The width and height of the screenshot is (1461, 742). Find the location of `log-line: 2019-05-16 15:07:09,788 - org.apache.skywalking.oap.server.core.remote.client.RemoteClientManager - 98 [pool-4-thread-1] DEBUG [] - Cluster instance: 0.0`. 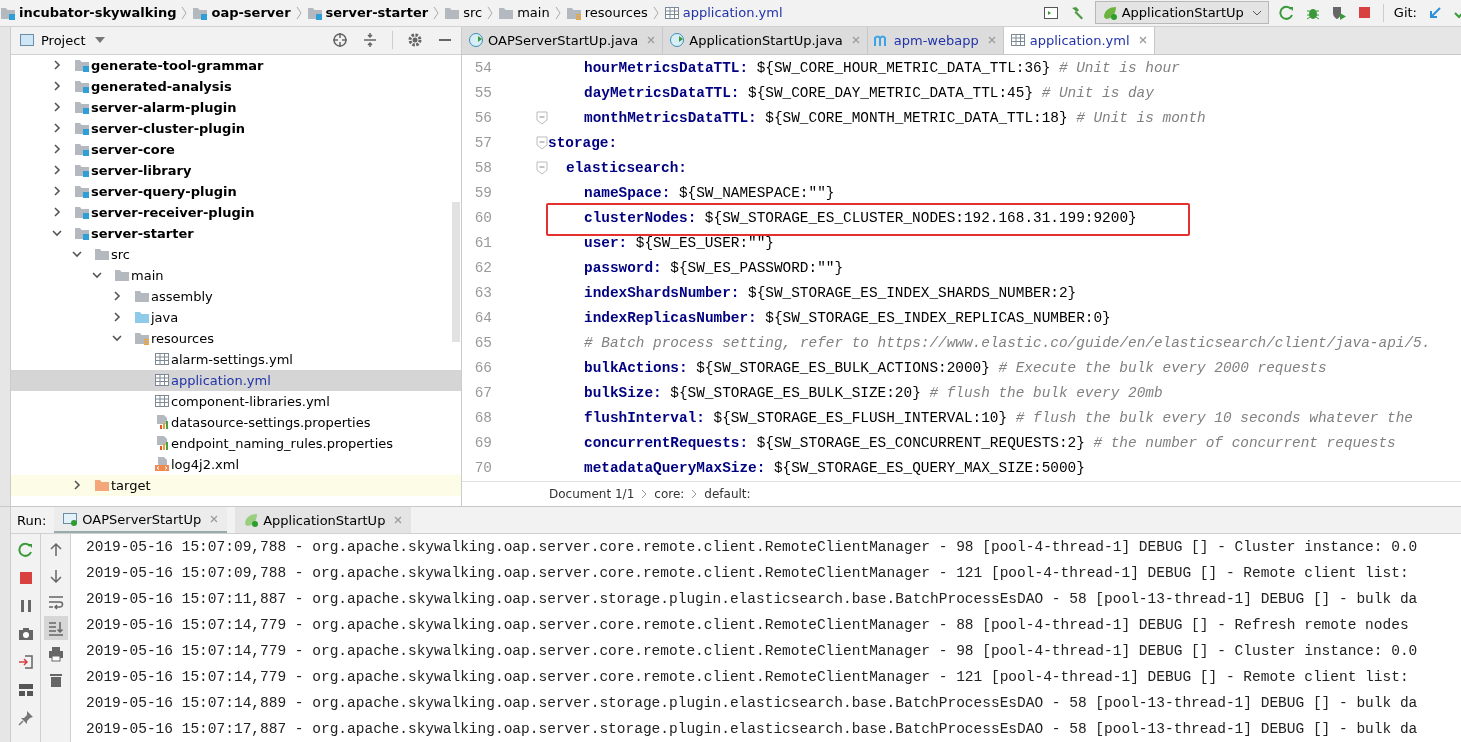

log-line: 2019-05-16 15:07:09,788 - org.apache.skywalking.oap.server.core.remote.client.RemoteClientManager - 98 [pool-4-thread-1] DEBUG [] - Cluster instance: 0.0 is located at coordinates (752, 547).